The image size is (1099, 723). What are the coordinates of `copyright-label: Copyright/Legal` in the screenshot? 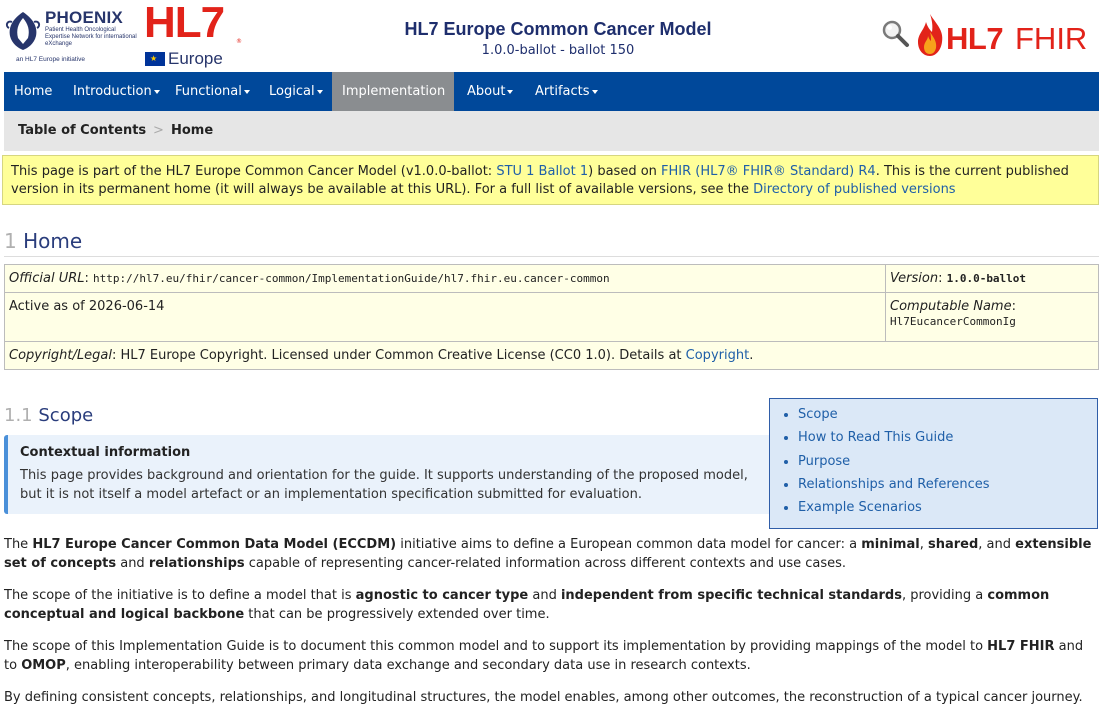 It's located at (60, 355).